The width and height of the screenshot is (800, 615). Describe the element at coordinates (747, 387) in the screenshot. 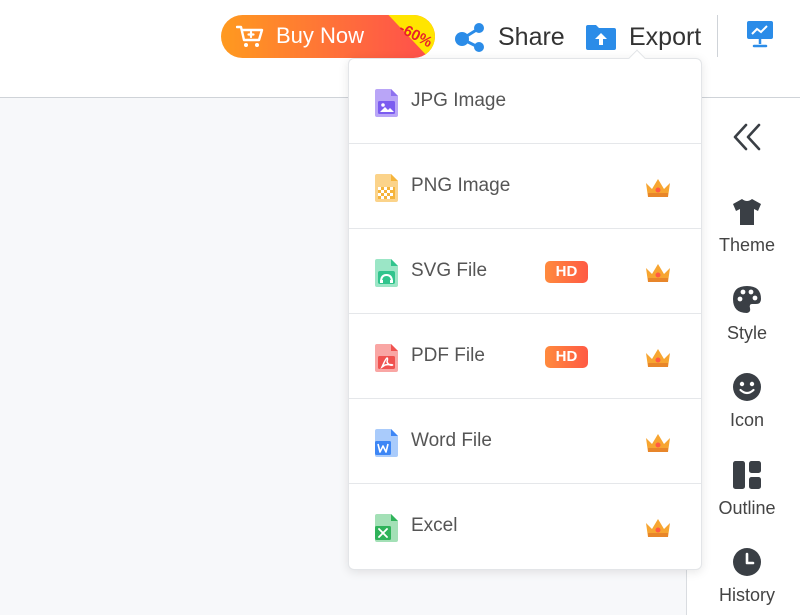

I see `smiley-icon` at that location.